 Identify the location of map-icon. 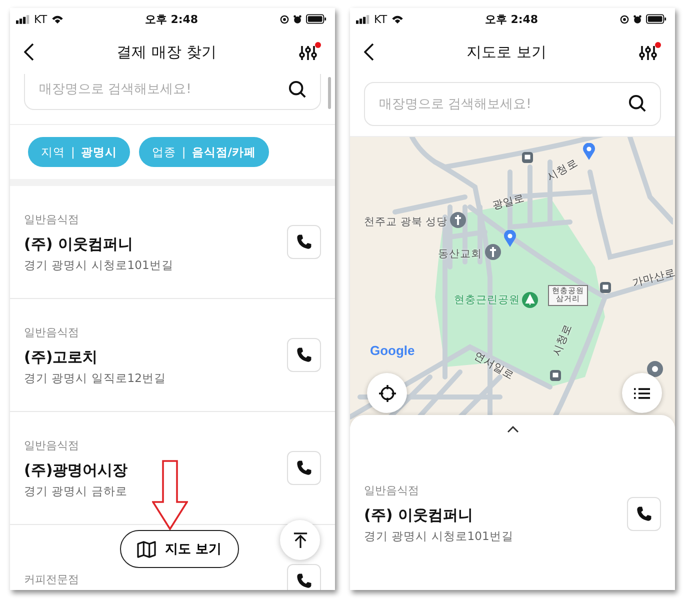
(146, 549).